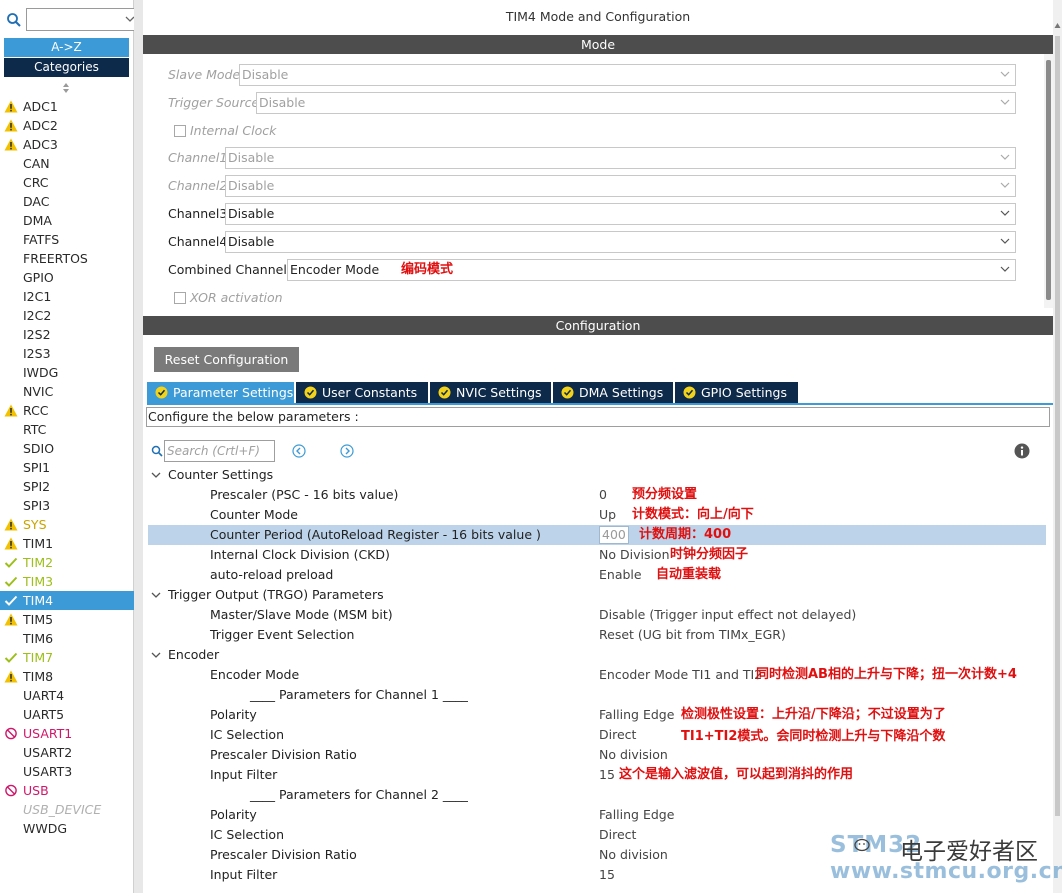  What do you see at coordinates (67, 163) in the screenshot?
I see `peripheral-item-can: CAN` at bounding box center [67, 163].